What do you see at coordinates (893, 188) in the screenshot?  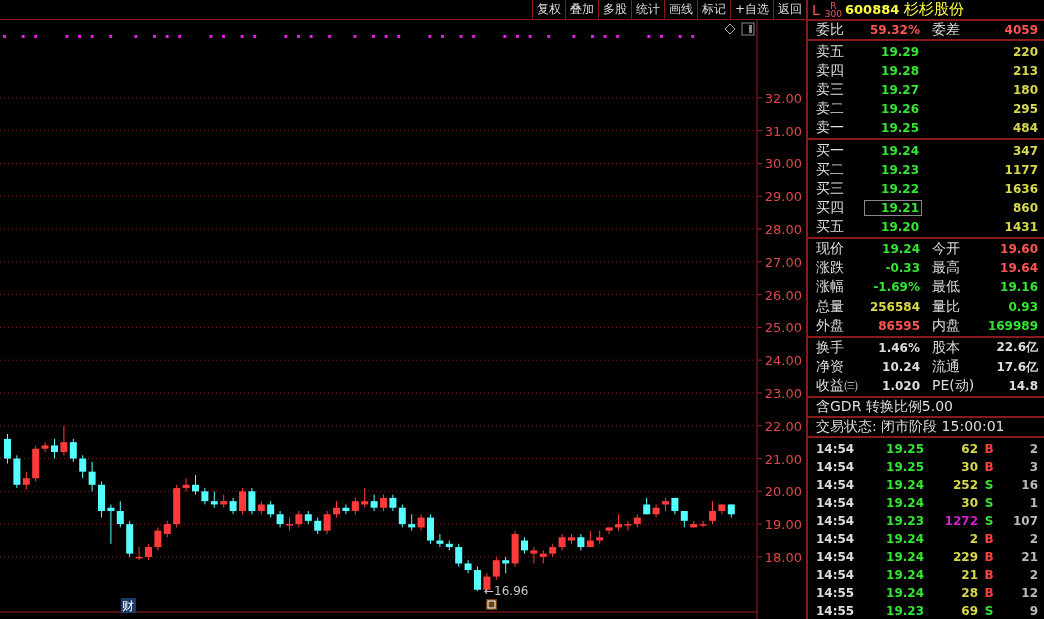 I see `bid-price: 19.22` at bounding box center [893, 188].